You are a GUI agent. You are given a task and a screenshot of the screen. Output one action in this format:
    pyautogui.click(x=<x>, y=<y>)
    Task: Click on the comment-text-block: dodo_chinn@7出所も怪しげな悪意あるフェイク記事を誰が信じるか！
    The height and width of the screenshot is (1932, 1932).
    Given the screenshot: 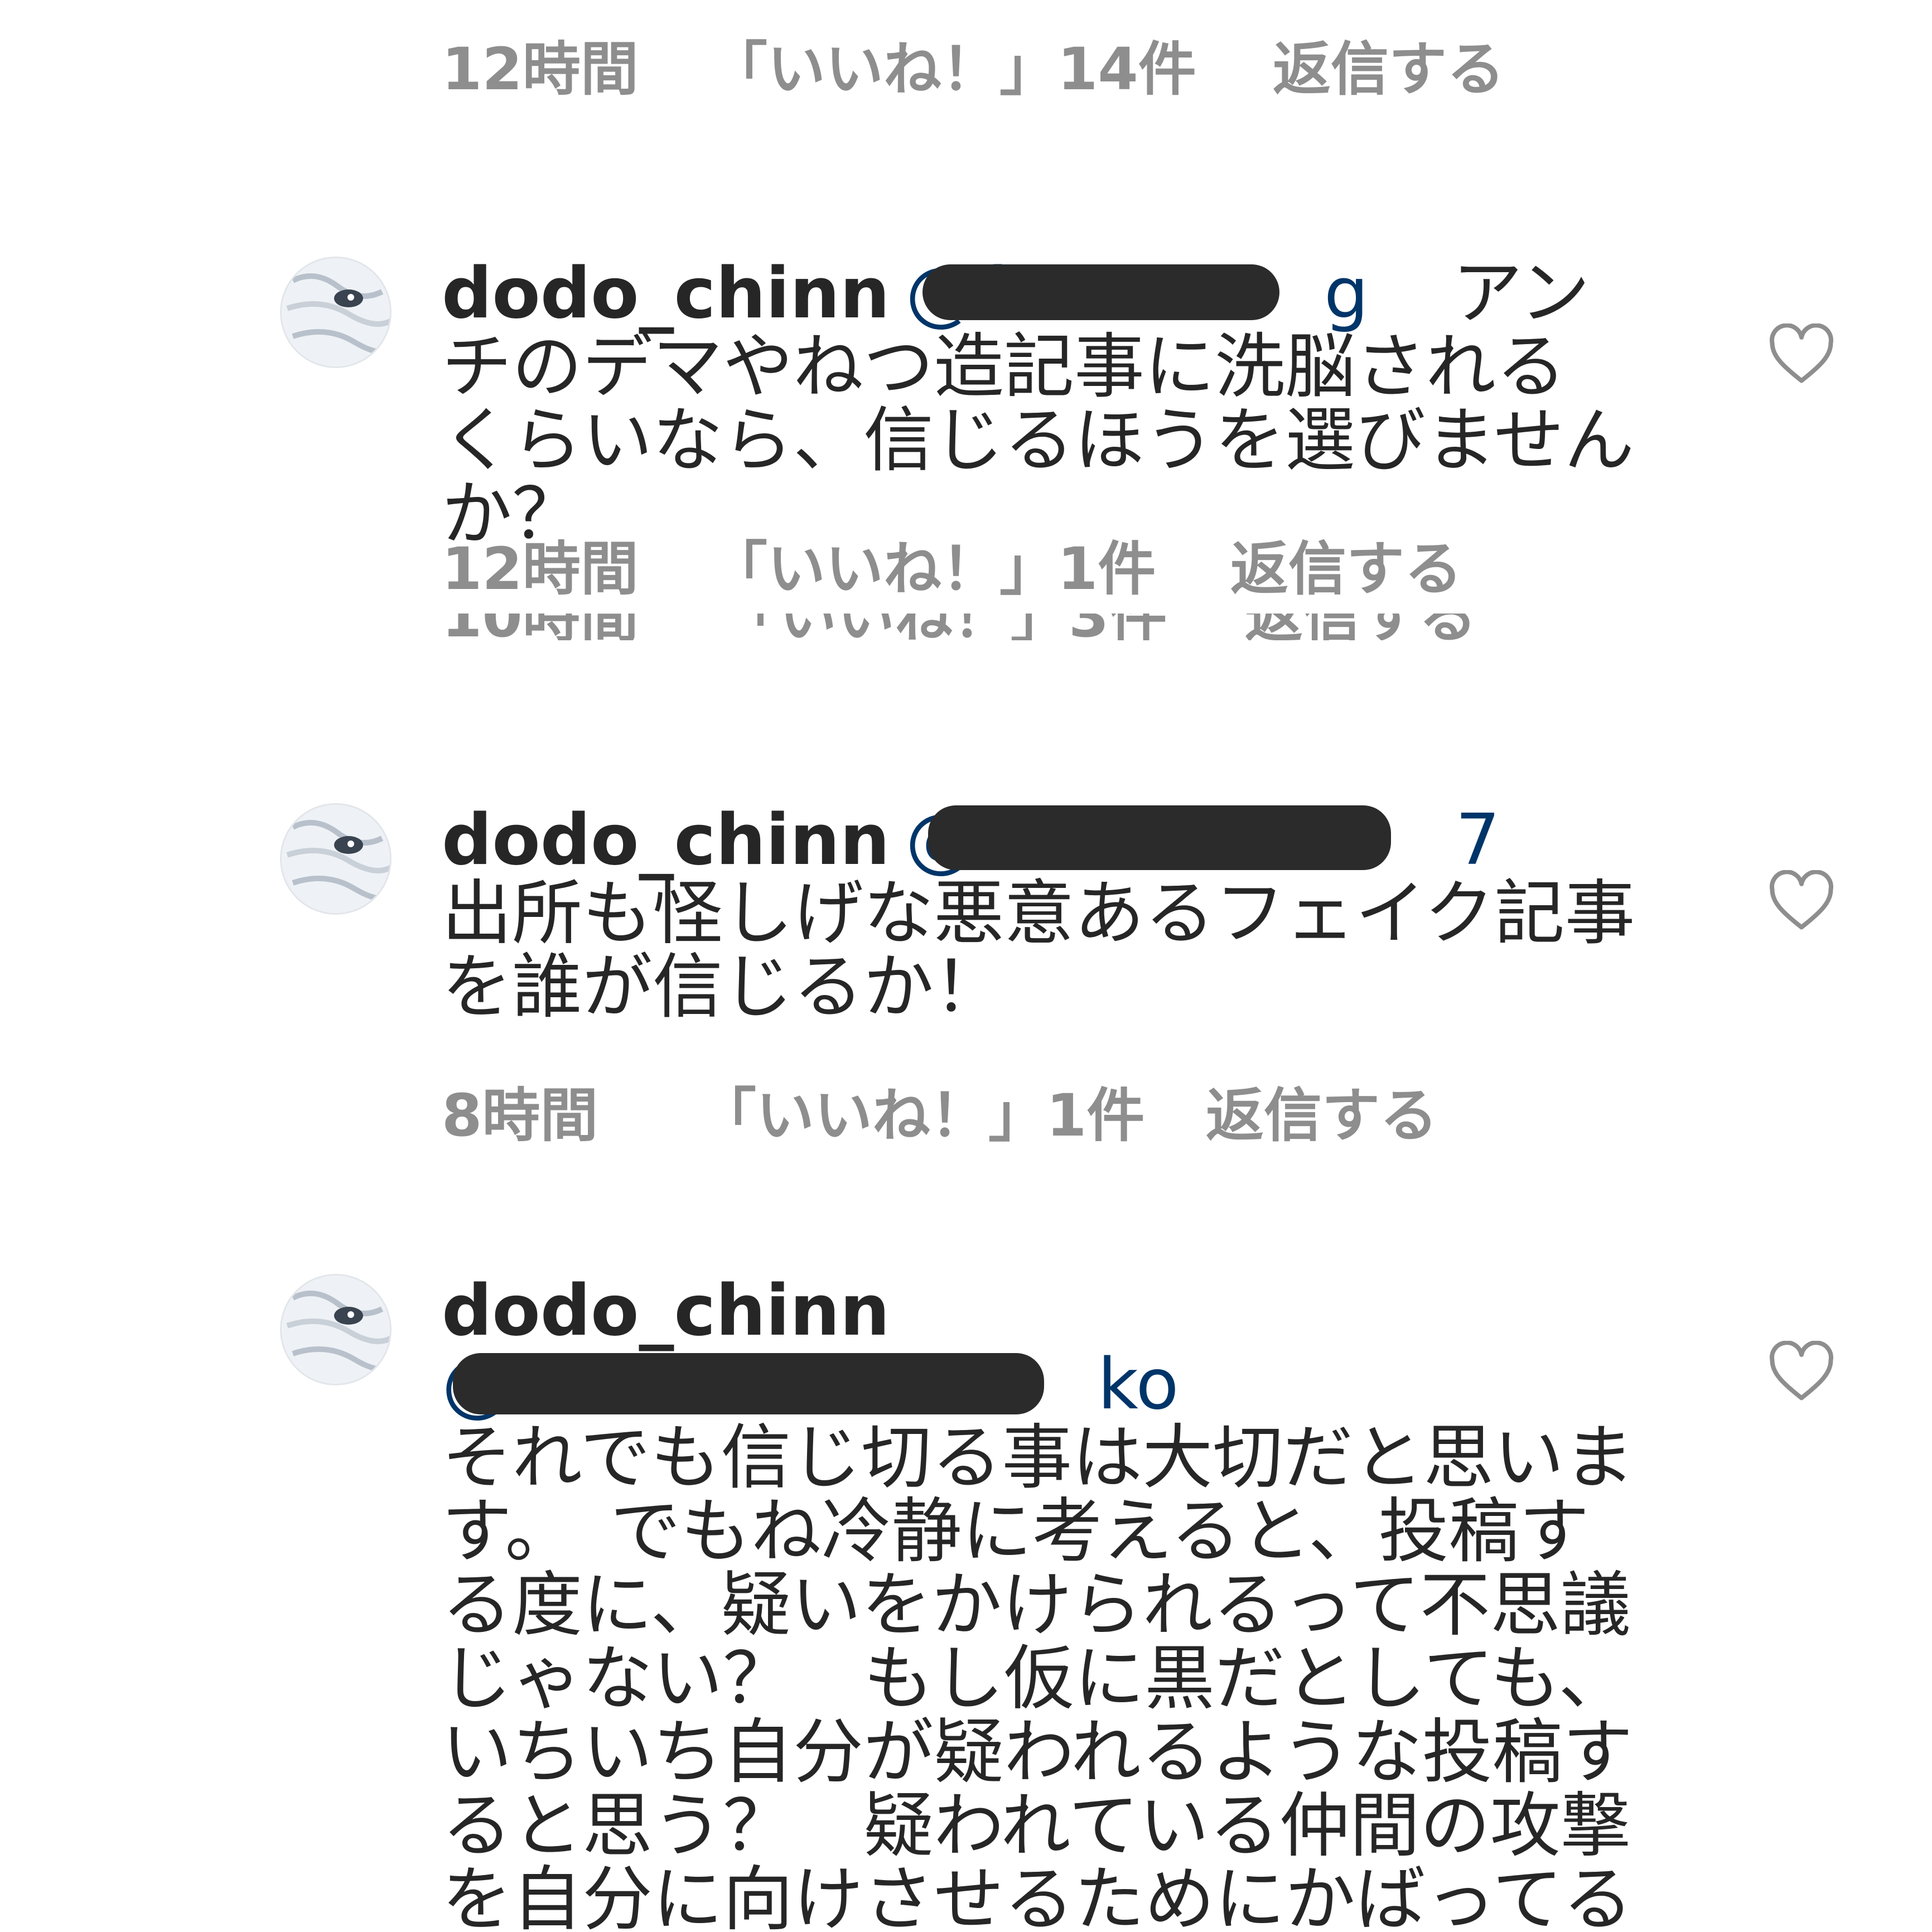 What is the action you would take?
    pyautogui.click(x=1038, y=913)
    